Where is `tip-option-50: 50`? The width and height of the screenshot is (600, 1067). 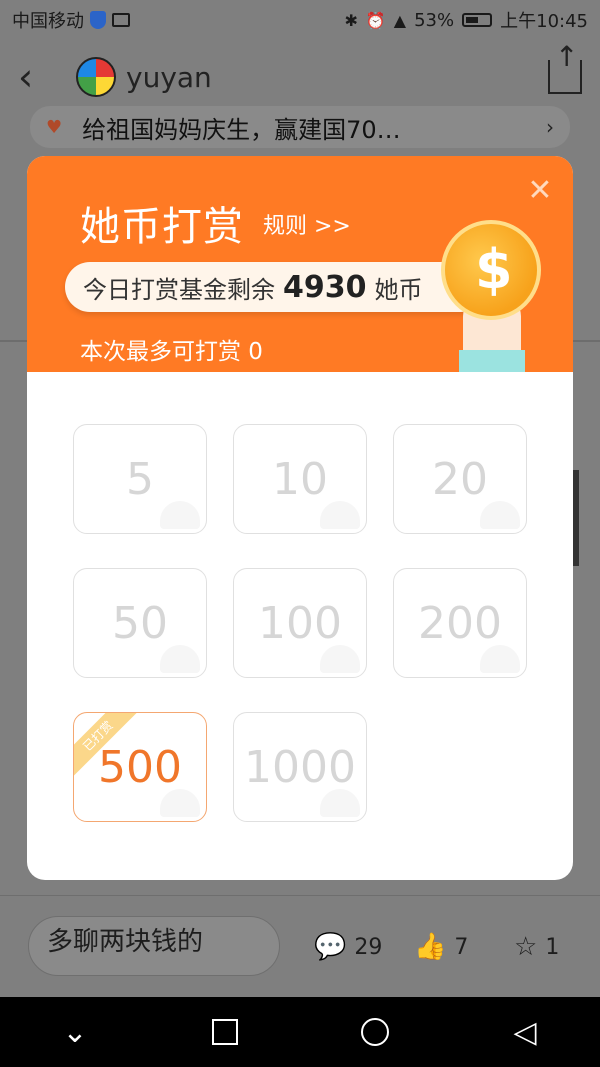 tip-option-50: 50 is located at coordinates (140, 623).